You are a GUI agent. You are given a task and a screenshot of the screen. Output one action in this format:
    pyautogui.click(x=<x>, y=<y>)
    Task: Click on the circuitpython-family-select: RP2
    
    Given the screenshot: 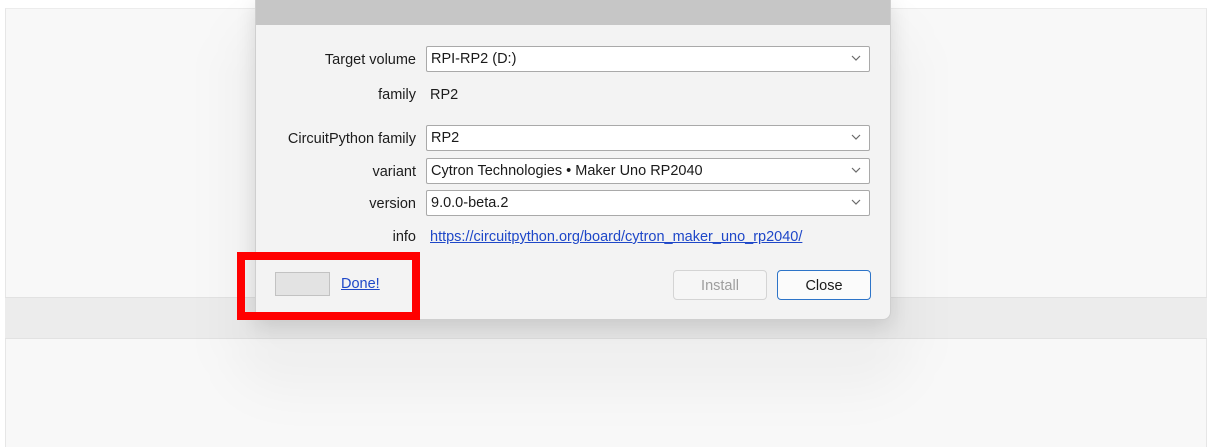 What is the action you would take?
    pyautogui.click(x=648, y=138)
    